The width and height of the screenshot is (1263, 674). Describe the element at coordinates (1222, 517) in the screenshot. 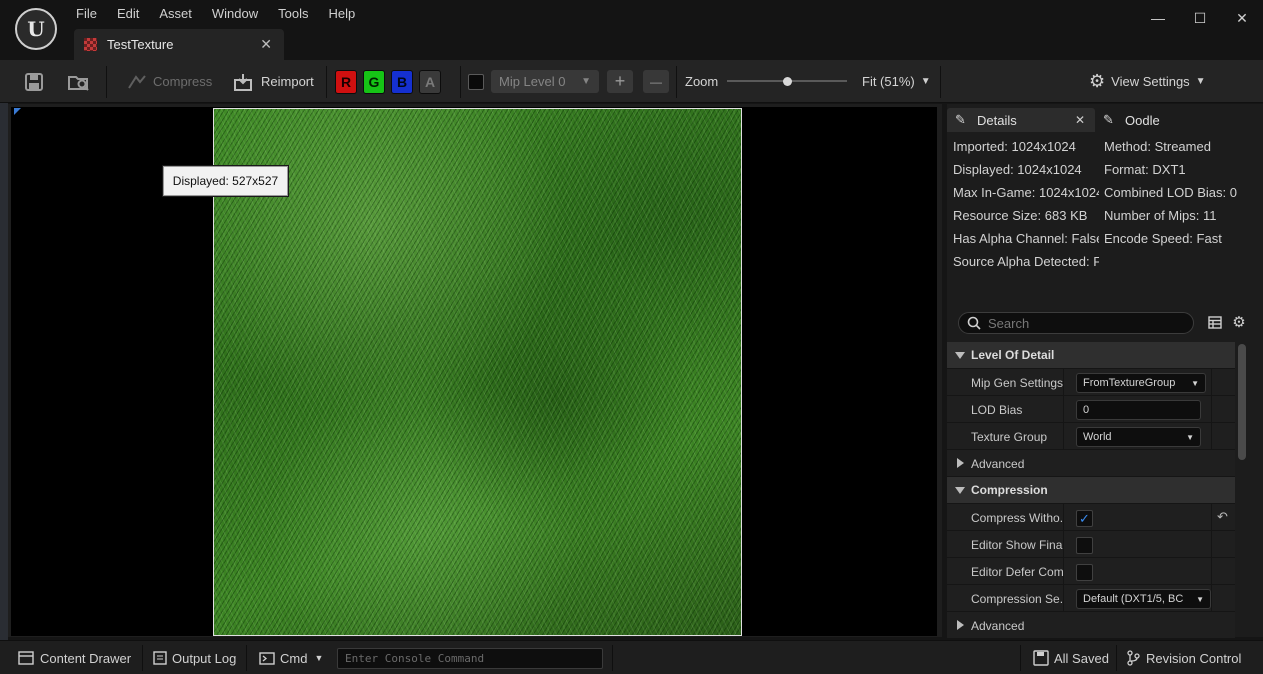

I see `reset-to-default-icon: ↶` at that location.